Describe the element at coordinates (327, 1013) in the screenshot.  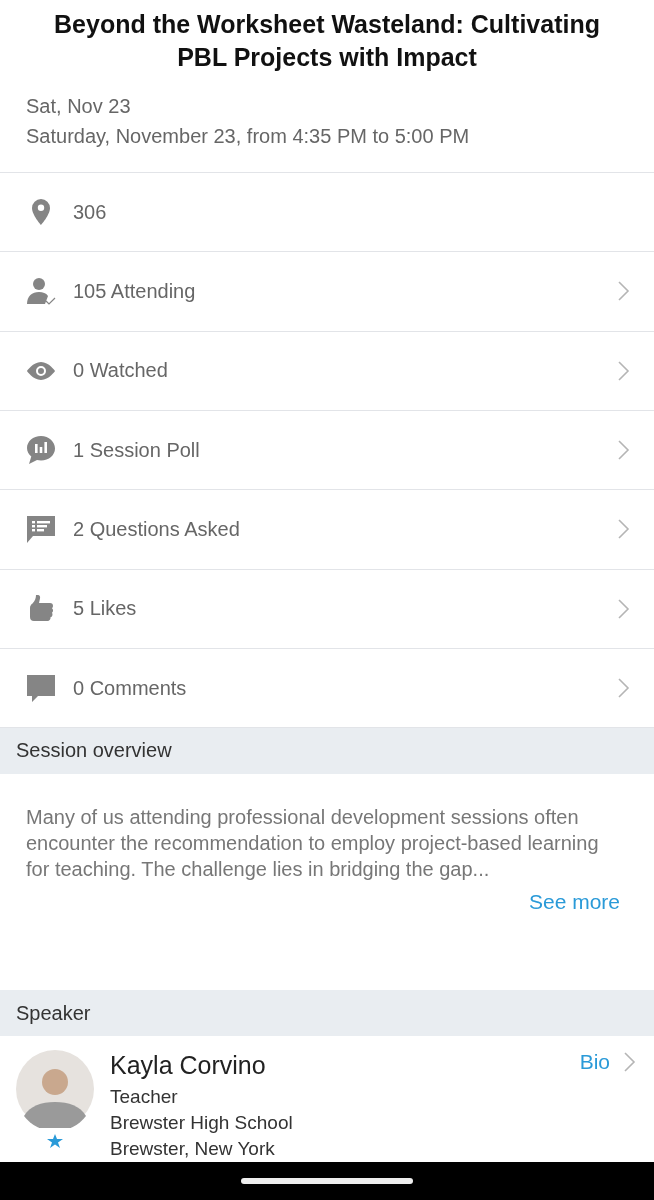
I see `section-heading: Speaker` at that location.